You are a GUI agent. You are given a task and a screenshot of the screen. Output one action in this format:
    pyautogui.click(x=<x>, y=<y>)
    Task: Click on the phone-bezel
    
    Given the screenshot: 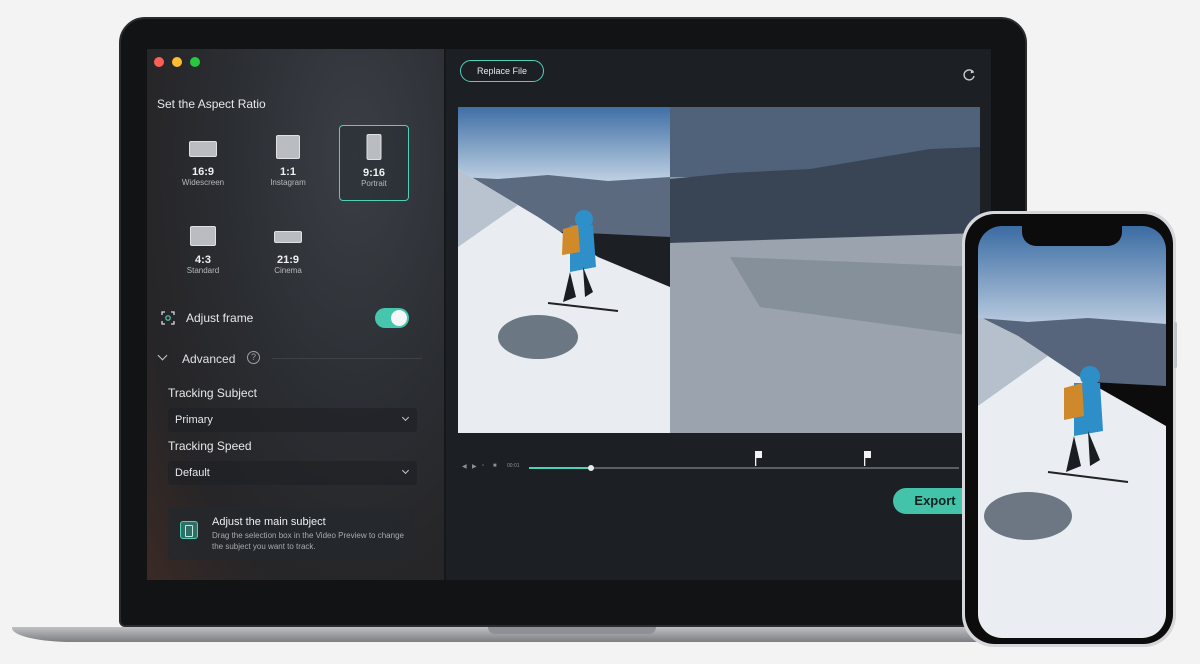 What is the action you would take?
    pyautogui.click(x=1069, y=429)
    